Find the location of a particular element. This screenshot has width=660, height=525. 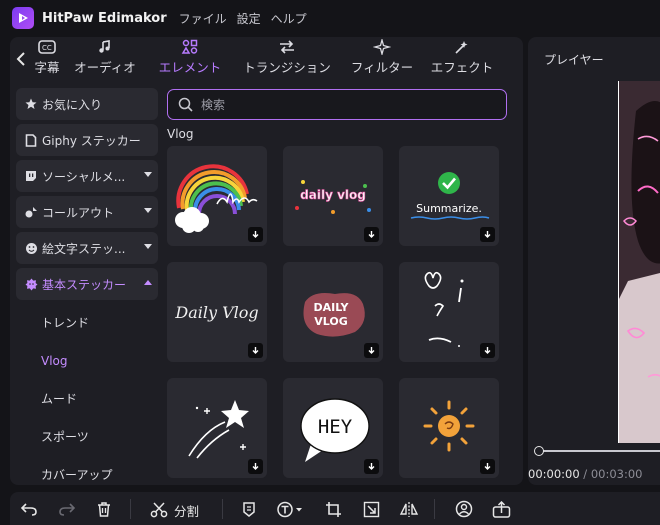

crop-button is located at coordinates (333, 509).